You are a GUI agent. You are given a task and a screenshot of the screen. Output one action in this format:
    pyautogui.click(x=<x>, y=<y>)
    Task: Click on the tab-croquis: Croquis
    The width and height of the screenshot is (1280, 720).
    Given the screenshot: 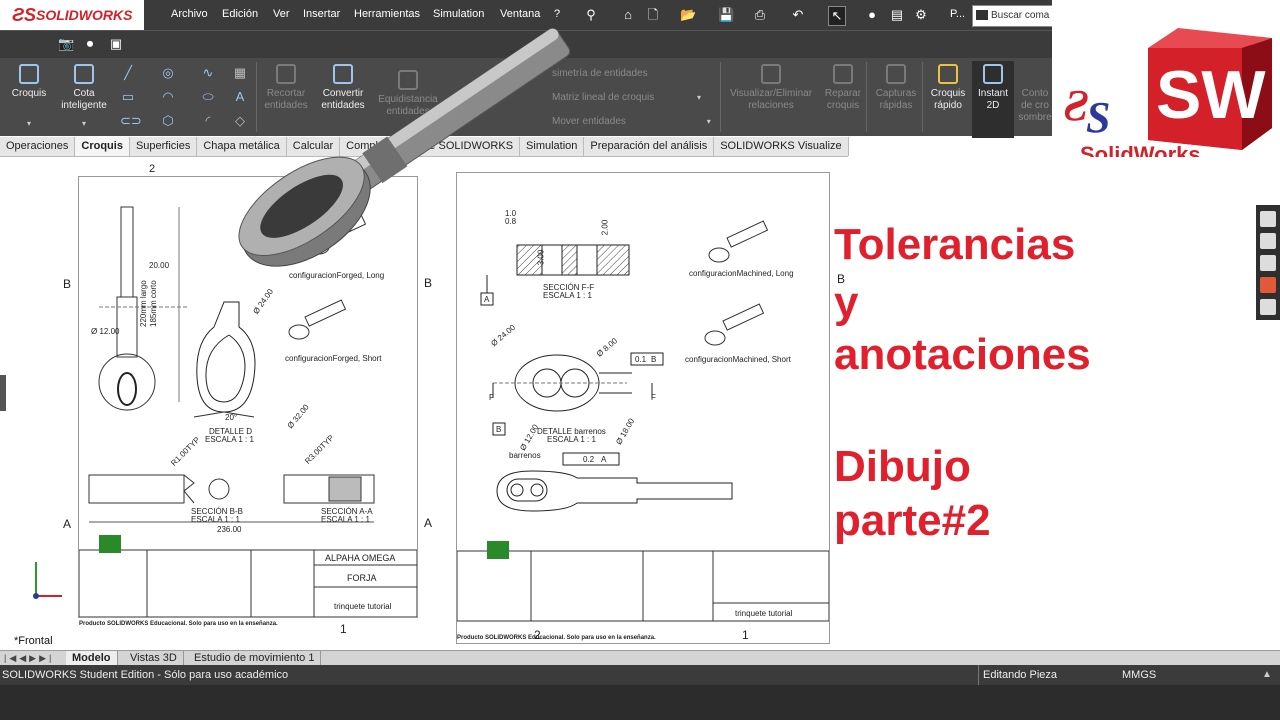 What is the action you would take?
    pyautogui.click(x=102, y=146)
    